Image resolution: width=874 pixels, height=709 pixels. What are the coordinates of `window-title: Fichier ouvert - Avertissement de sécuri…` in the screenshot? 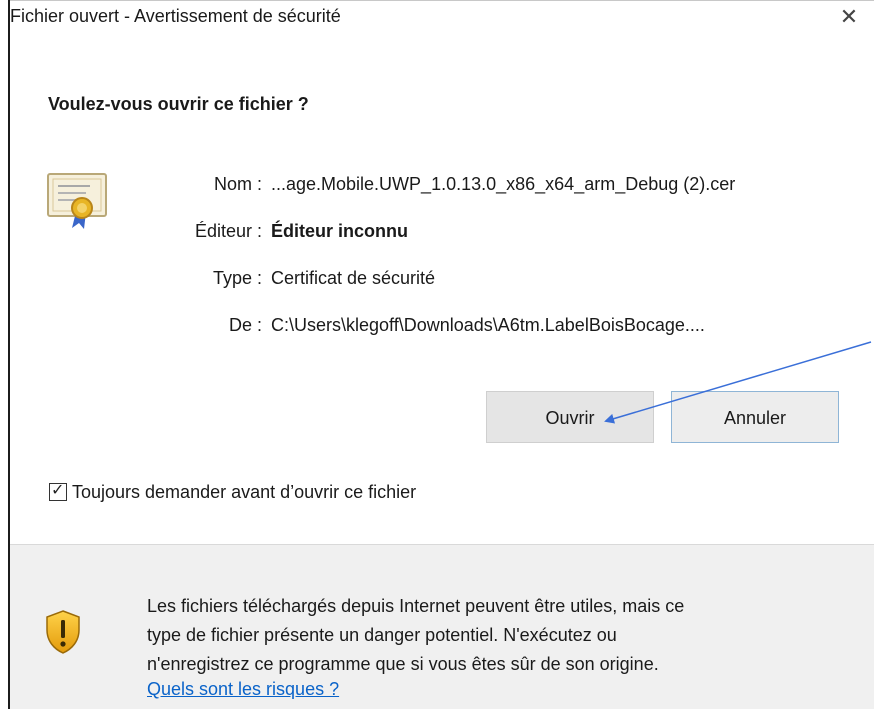 It's located at (175, 16).